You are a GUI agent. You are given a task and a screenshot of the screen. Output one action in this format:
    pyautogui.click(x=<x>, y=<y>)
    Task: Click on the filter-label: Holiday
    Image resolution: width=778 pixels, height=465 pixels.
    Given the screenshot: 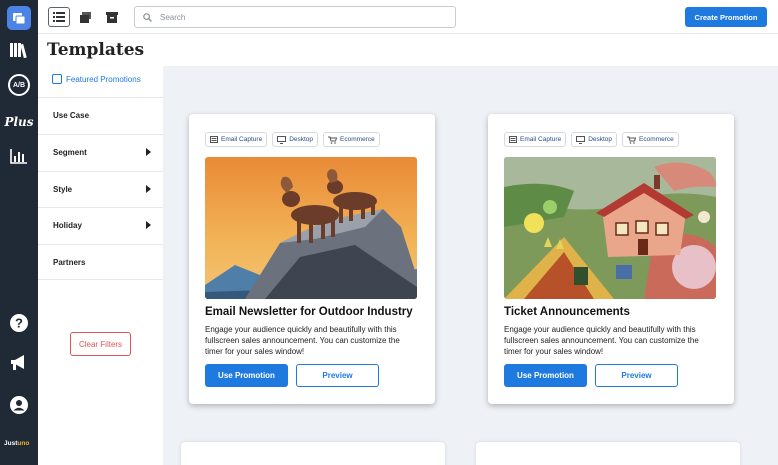 What is the action you would take?
    pyautogui.click(x=67, y=225)
    